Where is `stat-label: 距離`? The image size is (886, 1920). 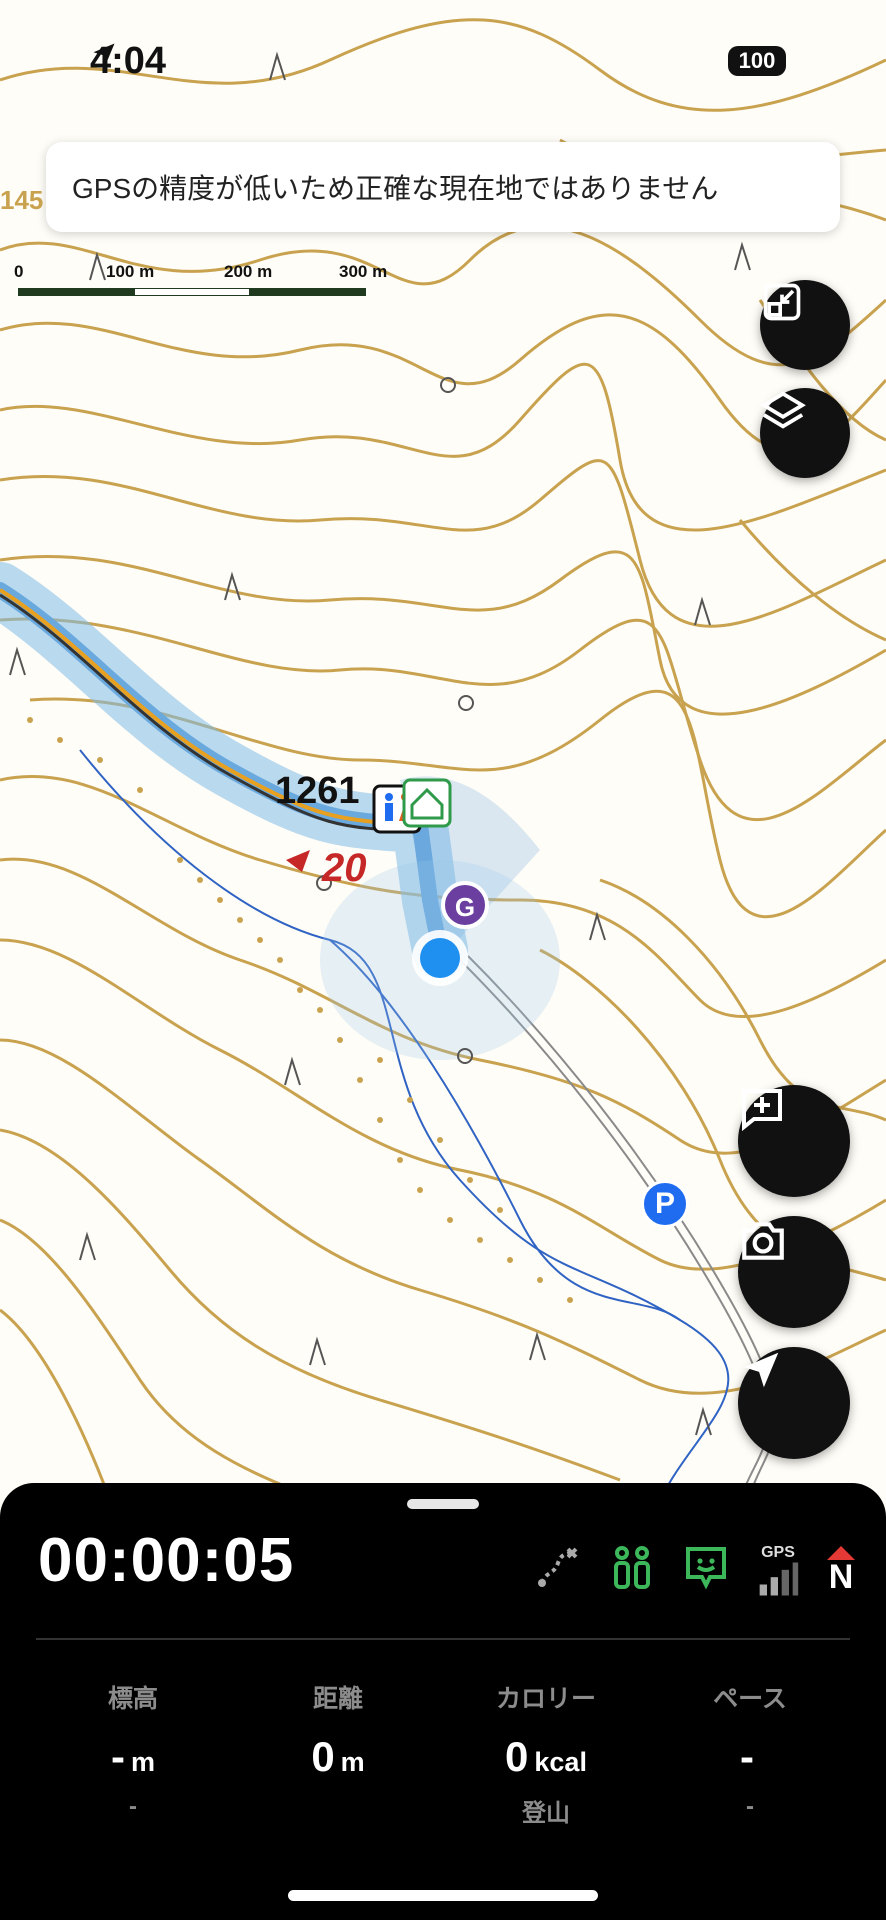
stat-label: 距離 is located at coordinates (337, 1699).